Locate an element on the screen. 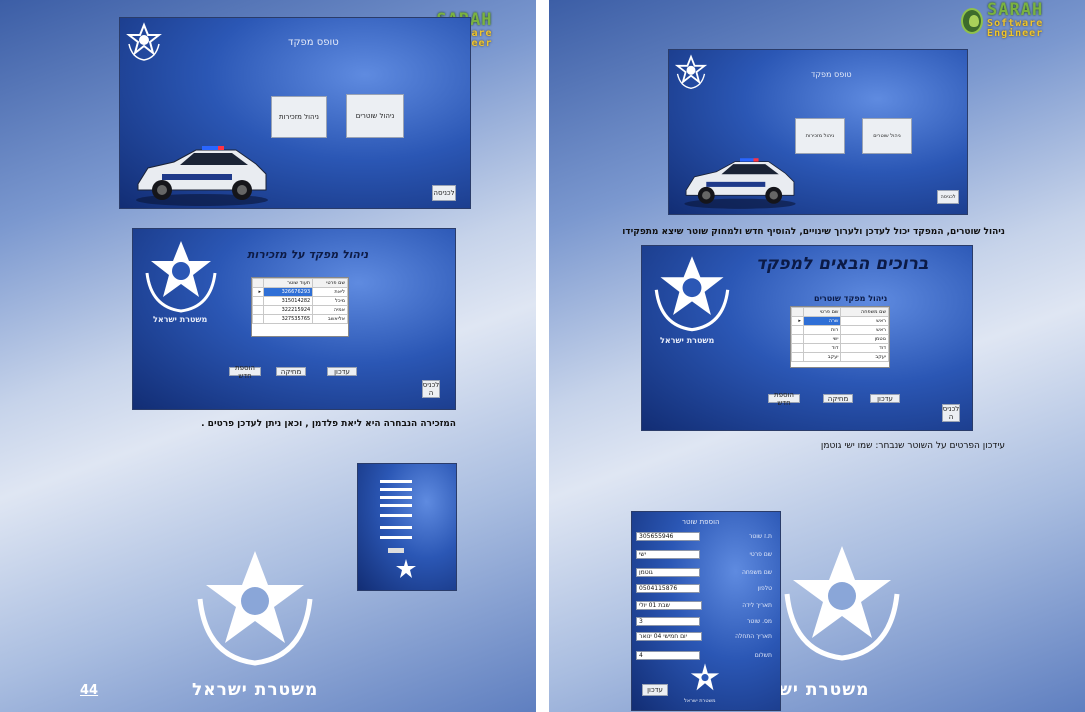  footer-police-name: משטרת יש is located at coordinates (824, 690).